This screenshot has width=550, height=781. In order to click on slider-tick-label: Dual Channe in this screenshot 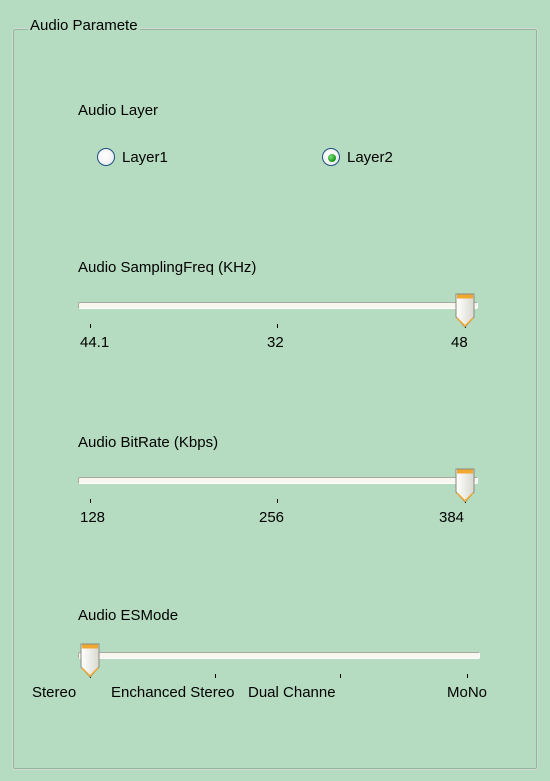, I will do `click(292, 692)`.